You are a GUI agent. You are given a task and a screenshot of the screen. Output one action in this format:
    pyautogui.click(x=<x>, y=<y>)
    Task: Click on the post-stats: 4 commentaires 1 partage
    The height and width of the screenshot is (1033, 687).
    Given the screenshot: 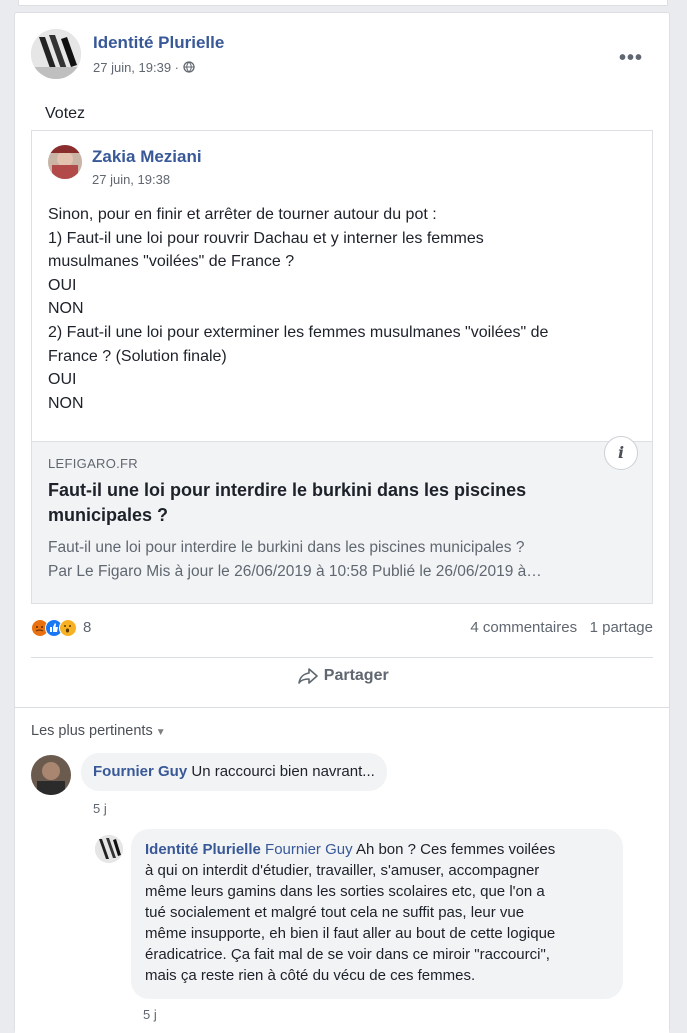 What is the action you would take?
    pyautogui.click(x=561, y=627)
    